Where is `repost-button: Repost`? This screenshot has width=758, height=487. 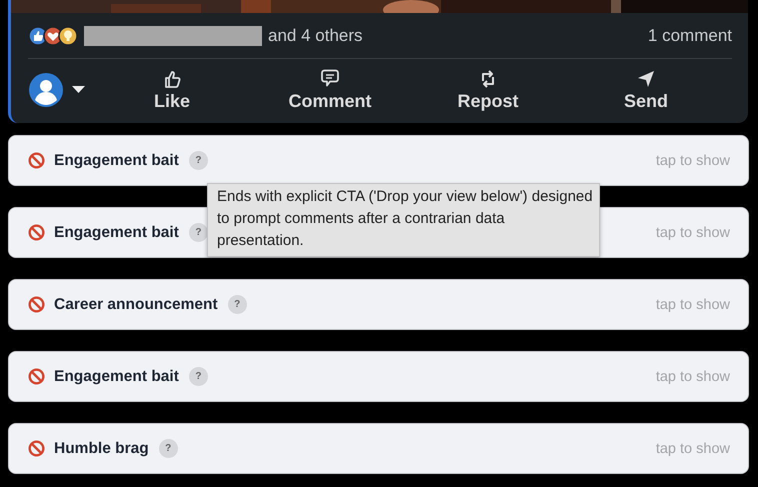
repost-button: Repost is located at coordinates (487, 90).